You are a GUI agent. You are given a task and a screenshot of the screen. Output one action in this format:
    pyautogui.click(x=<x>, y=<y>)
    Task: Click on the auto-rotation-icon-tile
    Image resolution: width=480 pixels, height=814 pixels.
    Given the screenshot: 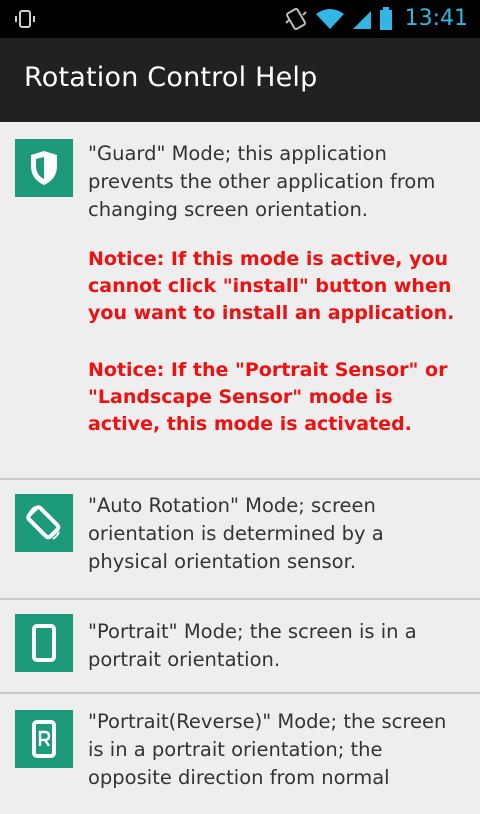 What is the action you would take?
    pyautogui.click(x=44, y=523)
    